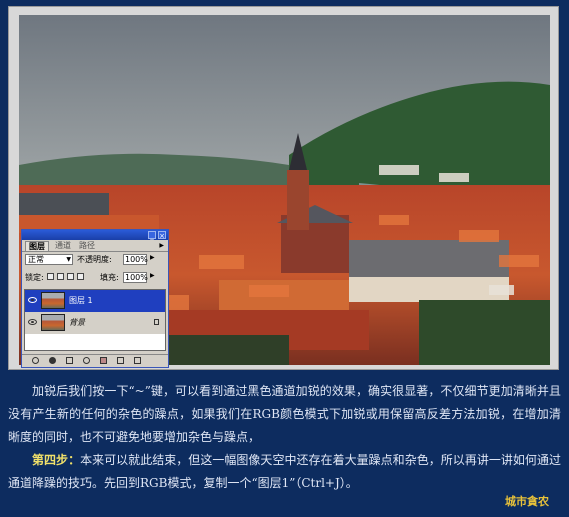 The image size is (569, 517). What do you see at coordinates (156, 322) in the screenshot?
I see `lock-icon` at bounding box center [156, 322].